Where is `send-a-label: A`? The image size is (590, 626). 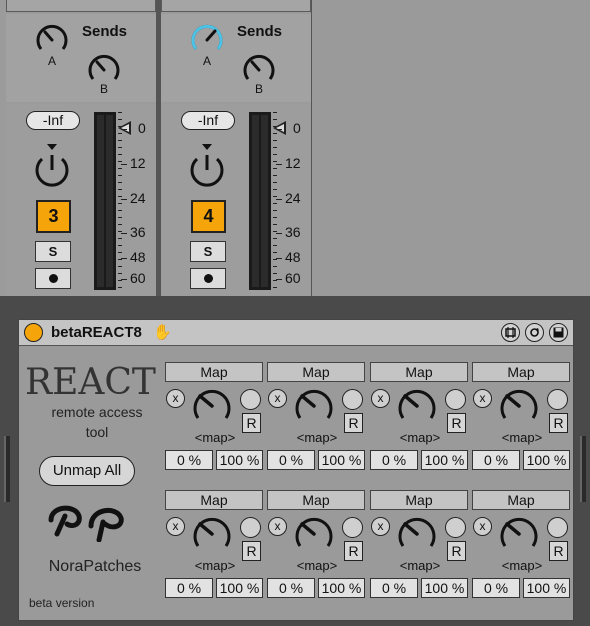 send-a-label: A is located at coordinates (52, 61).